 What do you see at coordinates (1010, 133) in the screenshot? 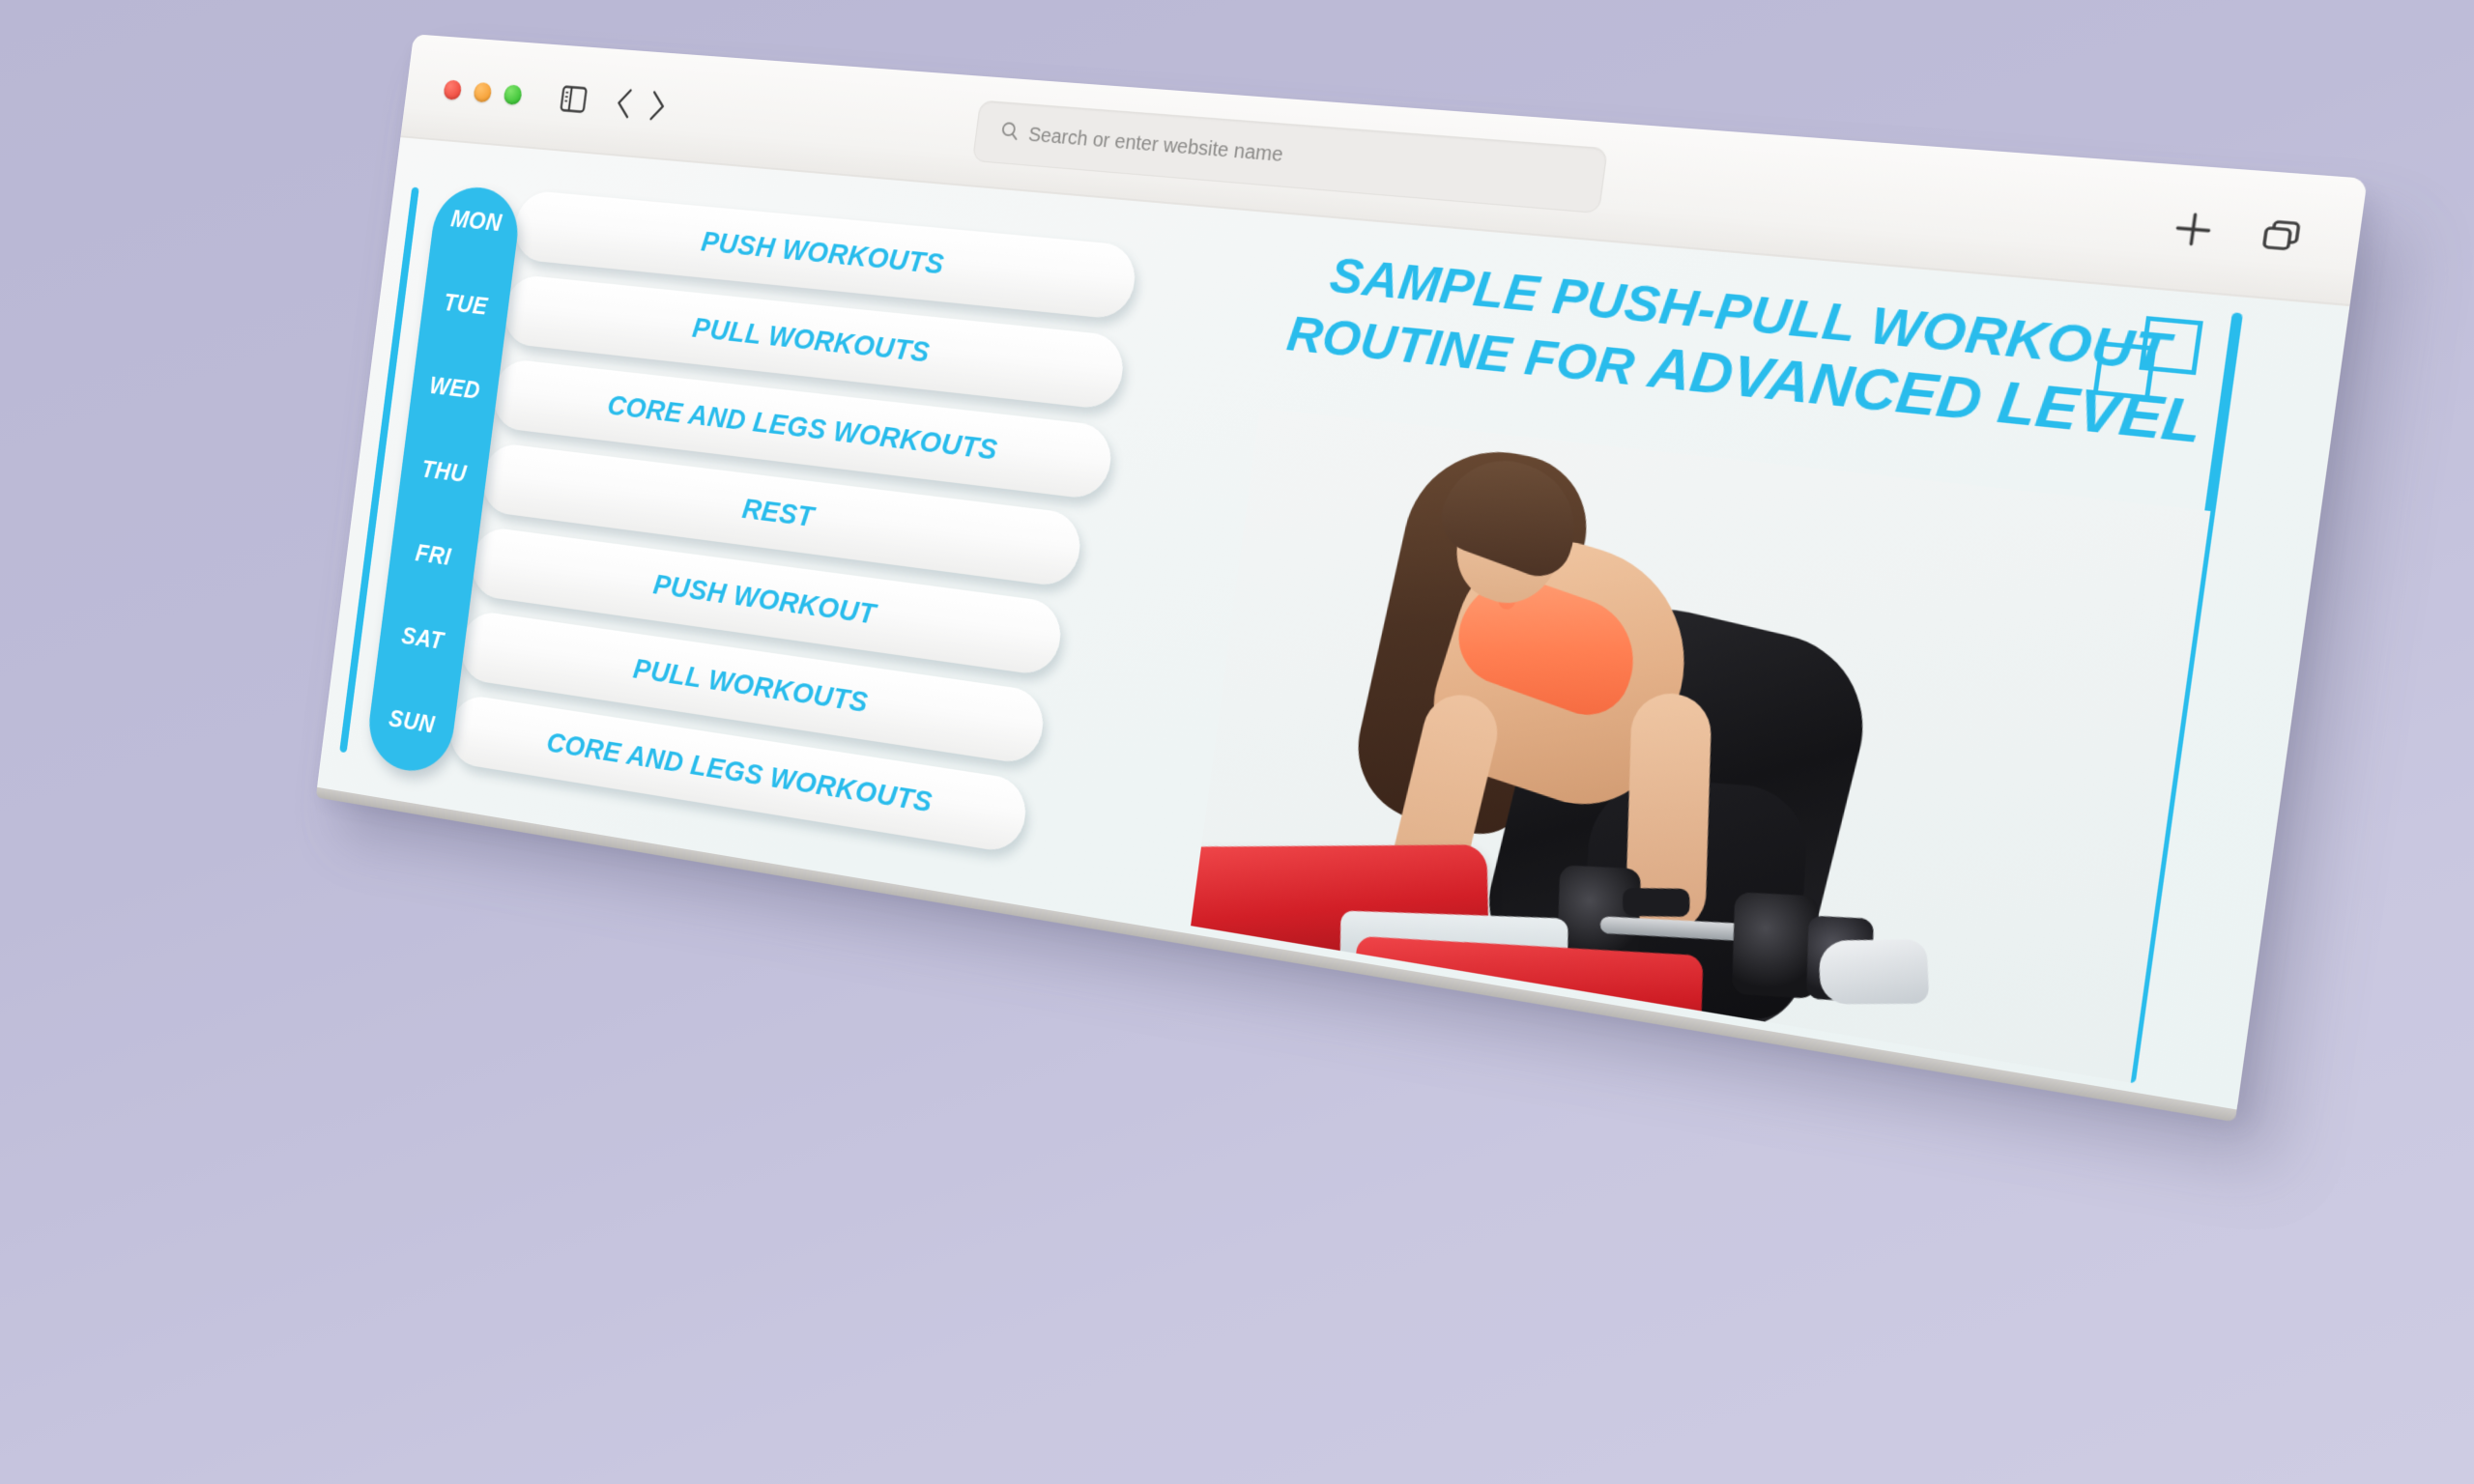
I see `search-icon` at bounding box center [1010, 133].